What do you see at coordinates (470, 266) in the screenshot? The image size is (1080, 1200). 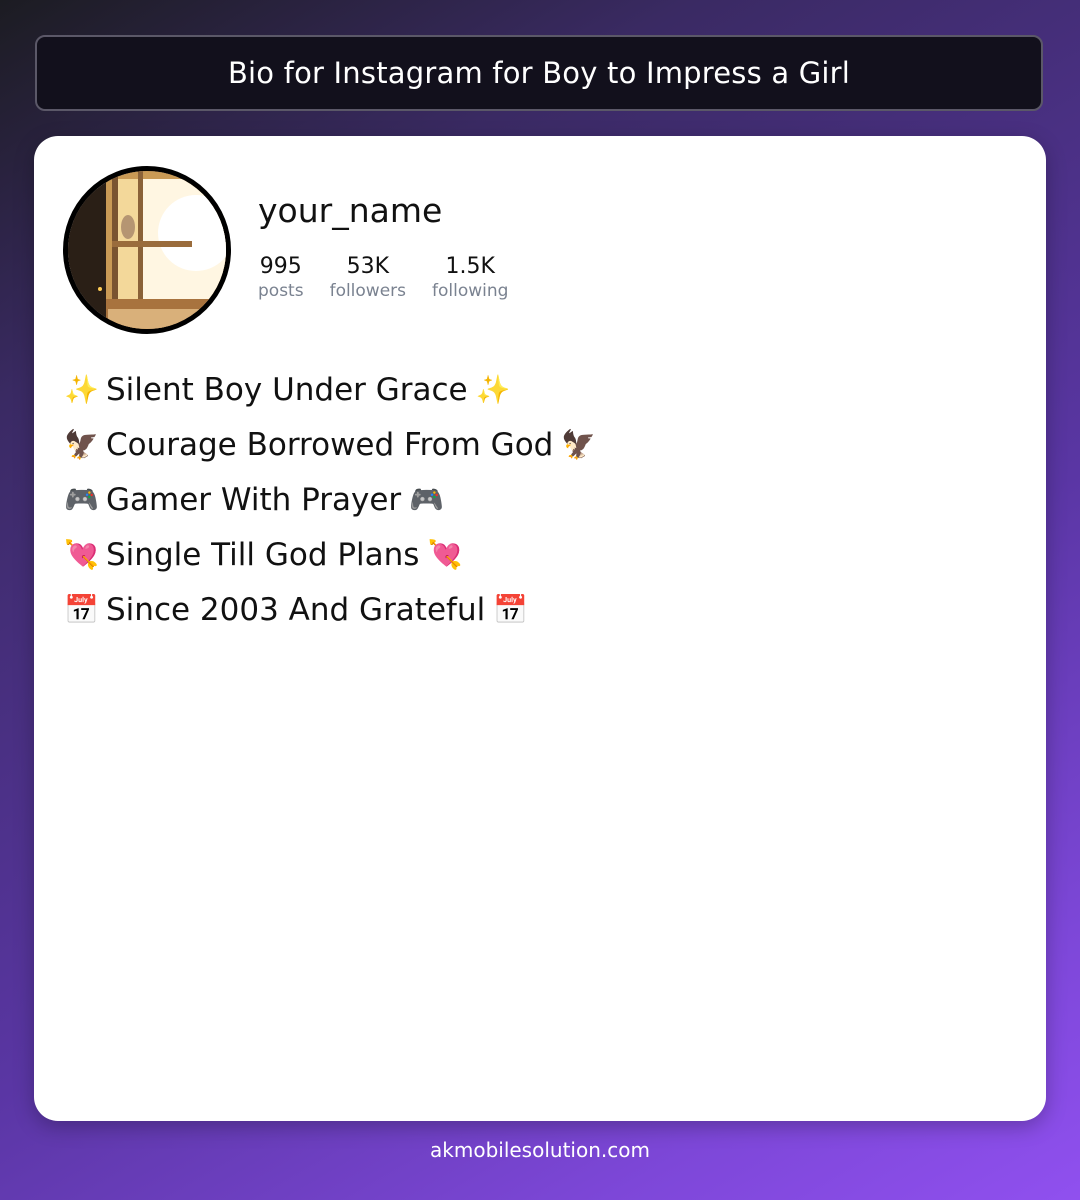 I see `stat-value: 1.5K` at bounding box center [470, 266].